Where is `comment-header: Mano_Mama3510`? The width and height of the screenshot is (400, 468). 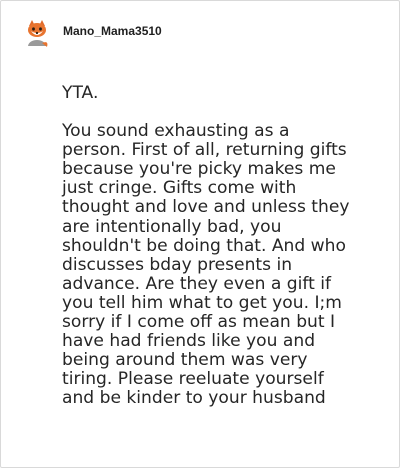
comment-header: Mano_Mama3510 is located at coordinates (91, 33).